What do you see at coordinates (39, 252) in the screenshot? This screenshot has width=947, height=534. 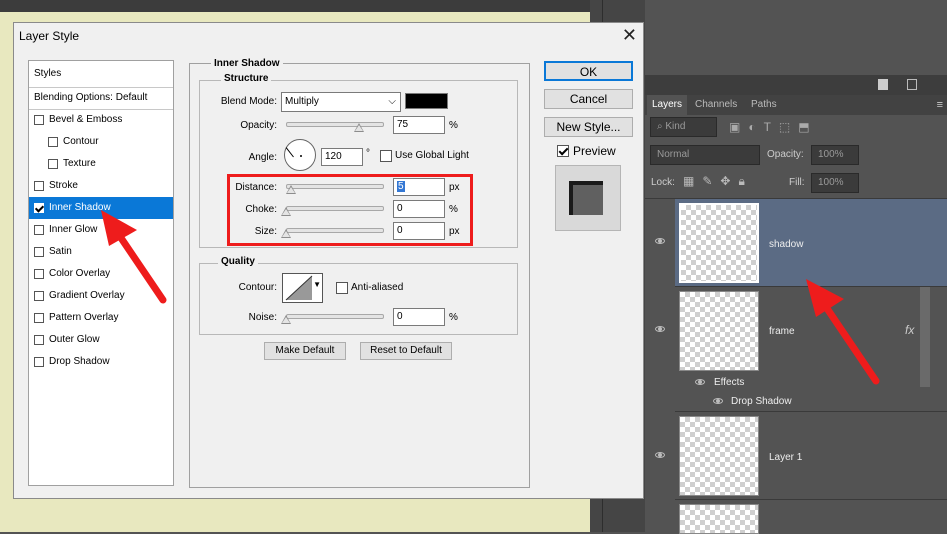 I see `satin-checkbox` at bounding box center [39, 252].